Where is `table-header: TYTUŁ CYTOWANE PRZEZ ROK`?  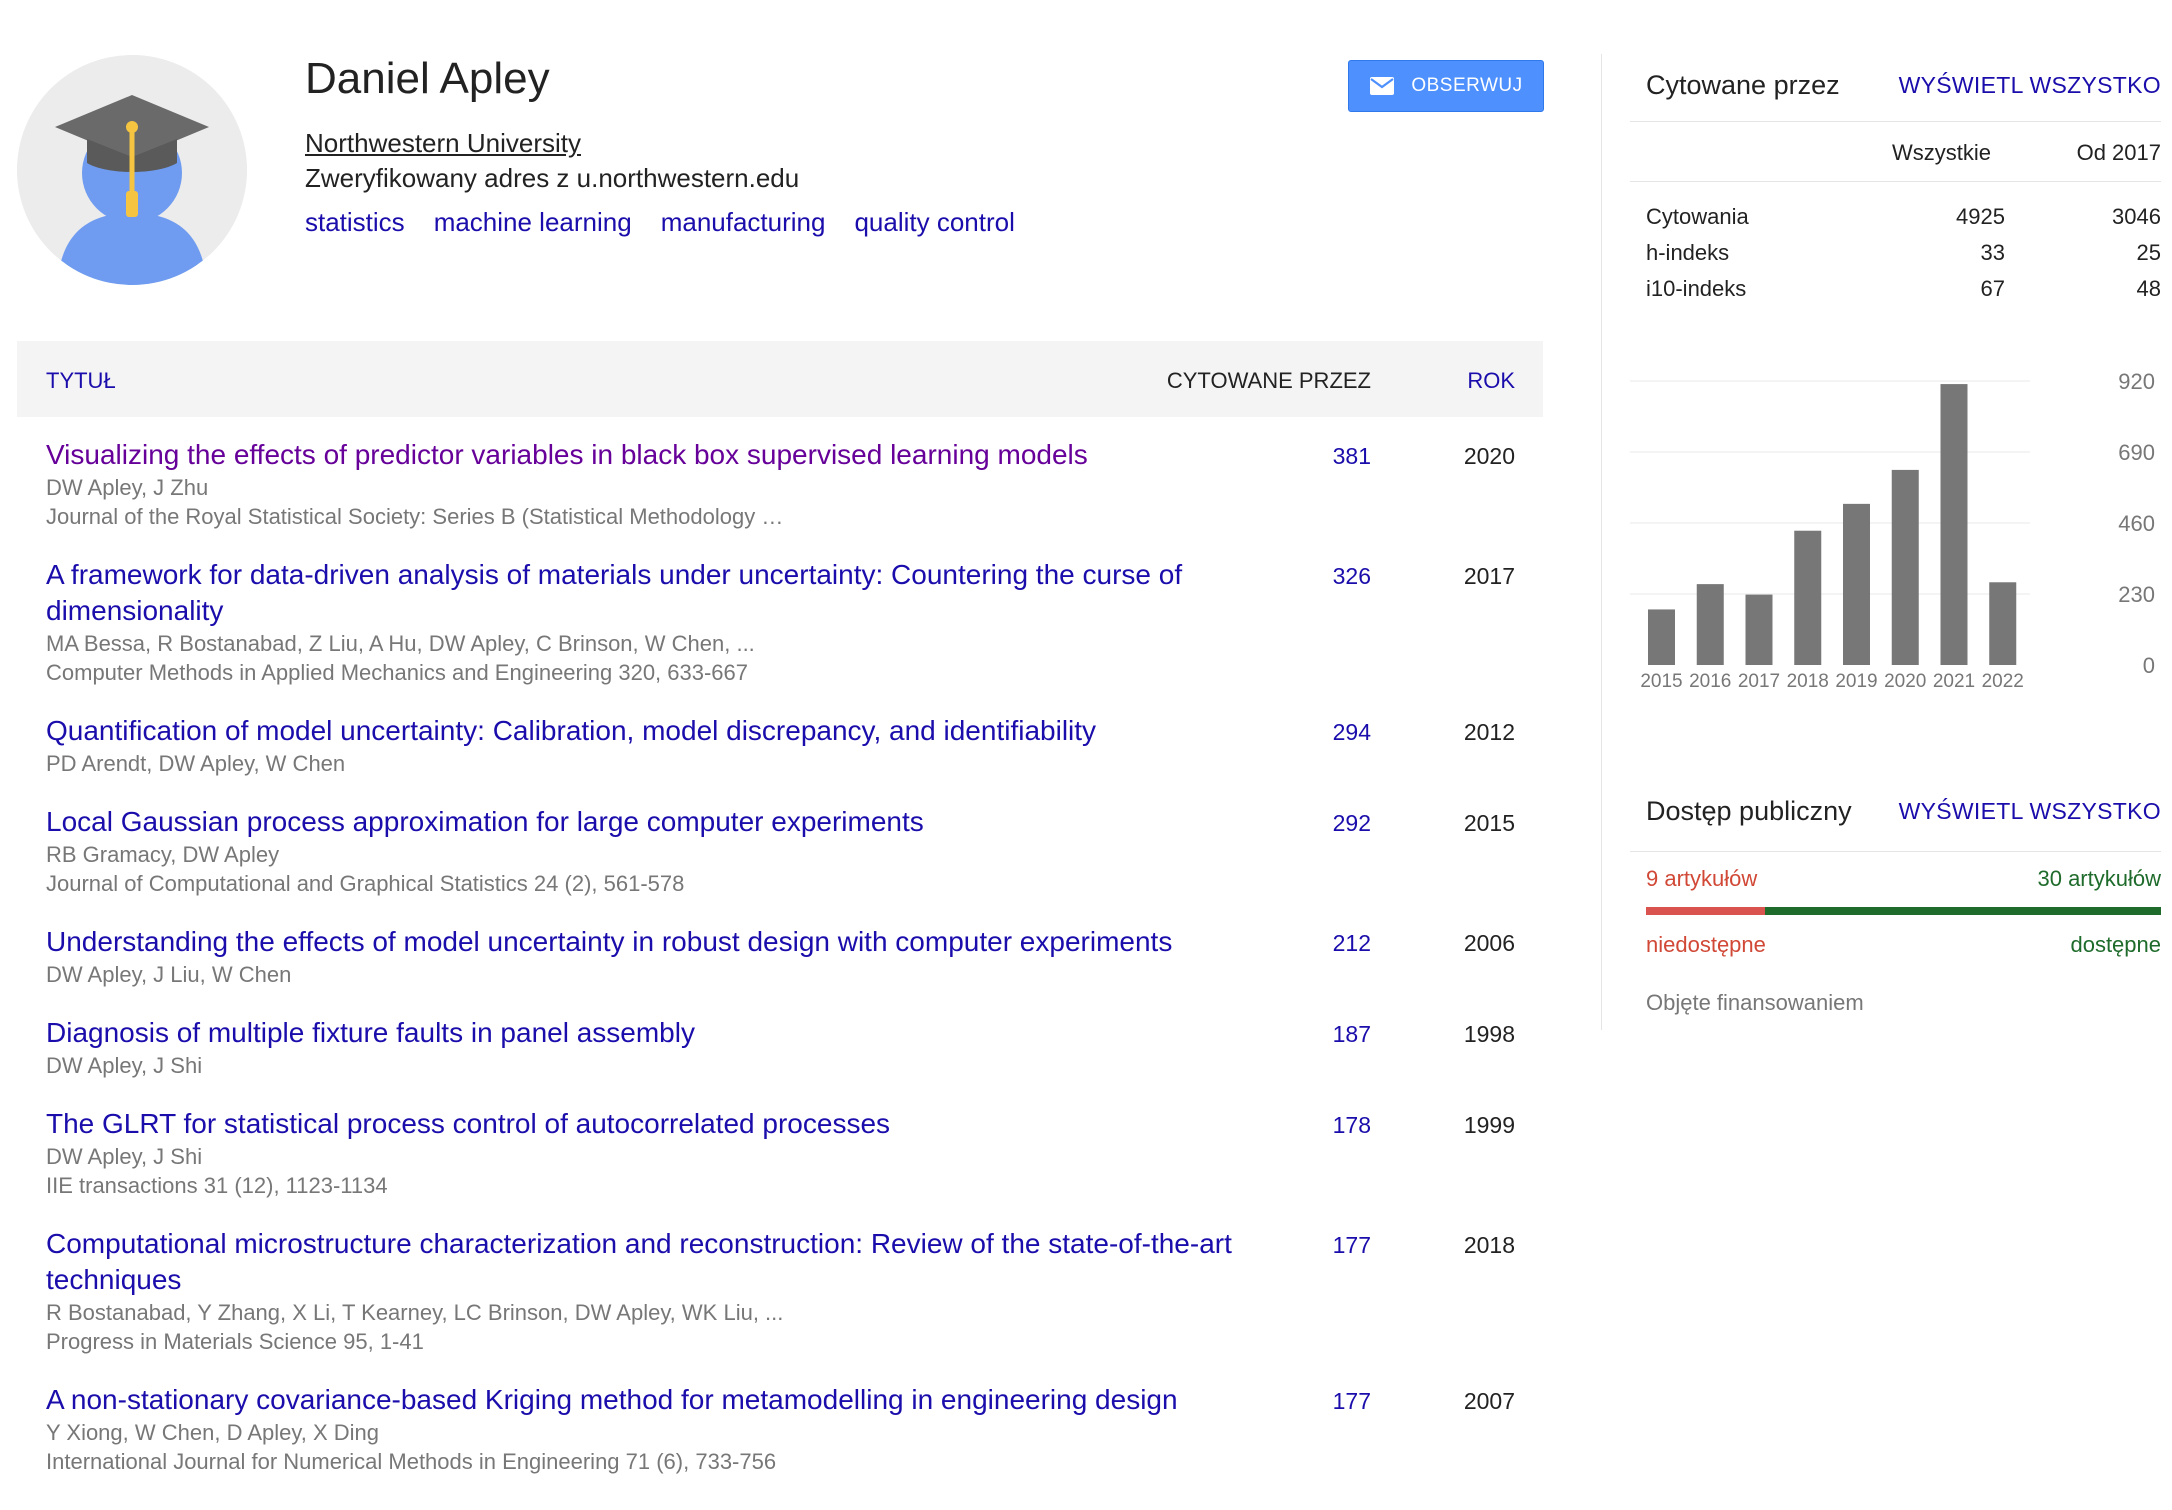
table-header: TYTUŁ CYTOWANE PRZEZ ROK is located at coordinates (780, 379).